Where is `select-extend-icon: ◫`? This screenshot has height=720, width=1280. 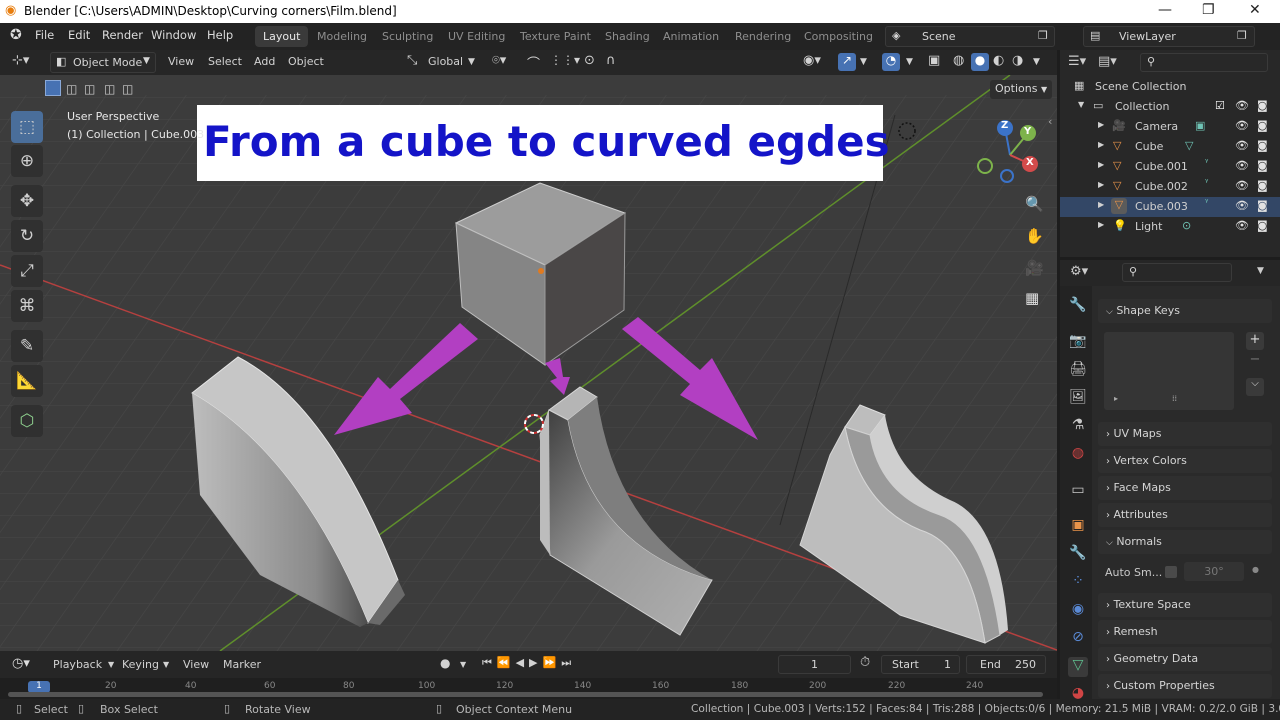 select-extend-icon: ◫ is located at coordinates (71, 89).